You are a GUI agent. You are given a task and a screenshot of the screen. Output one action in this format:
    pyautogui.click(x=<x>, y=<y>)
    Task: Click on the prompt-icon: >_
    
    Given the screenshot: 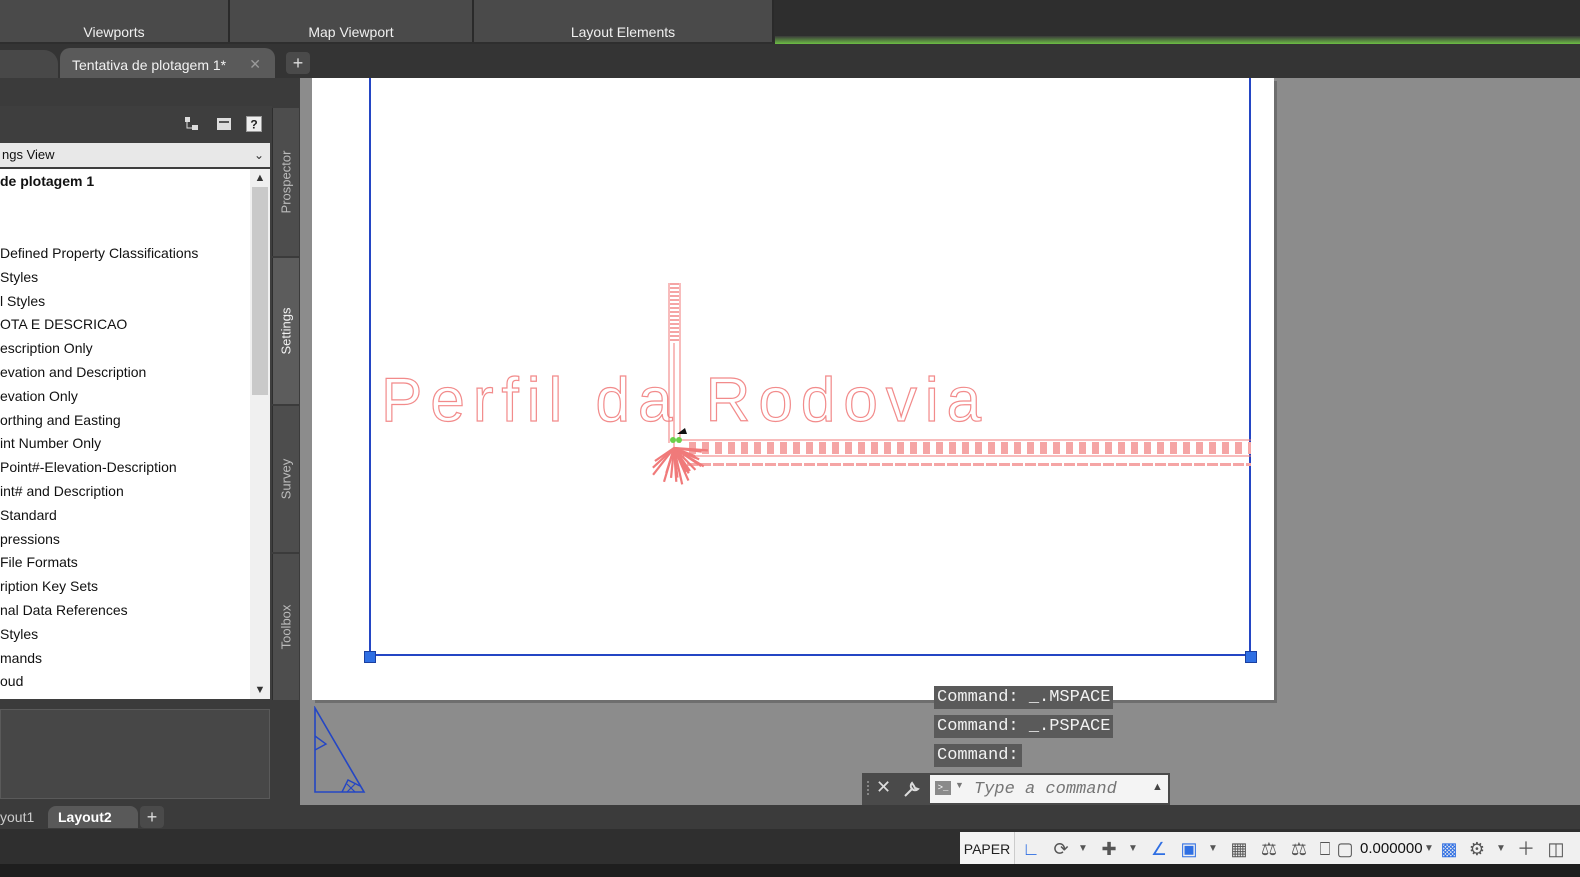 What is the action you would take?
    pyautogui.click(x=943, y=788)
    